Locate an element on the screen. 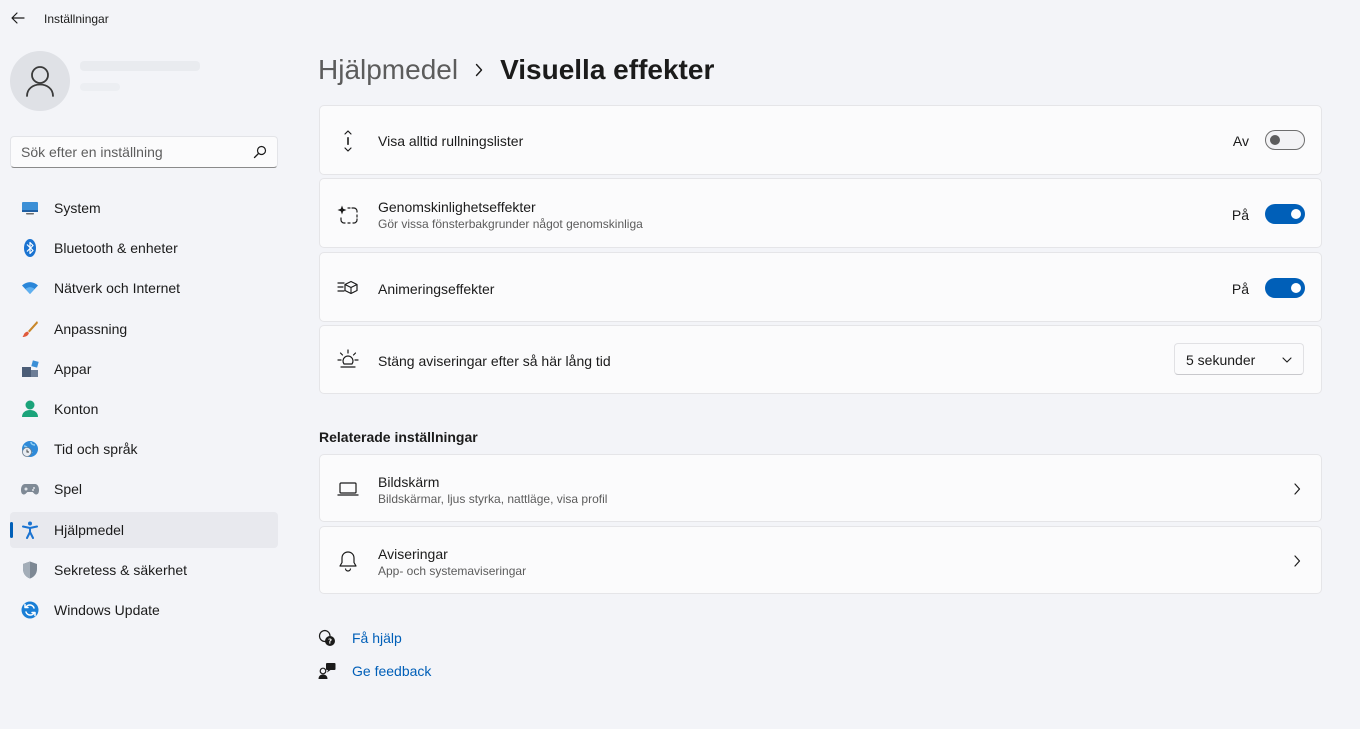  chevron-down-icon is located at coordinates (1287, 360).